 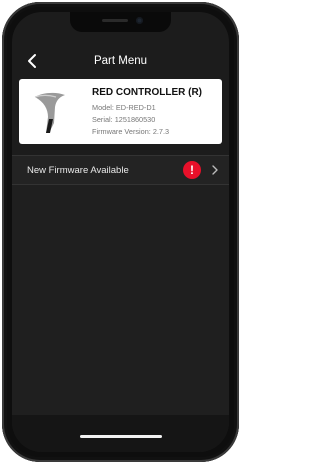 I want to click on device-notch, so click(x=120, y=22).